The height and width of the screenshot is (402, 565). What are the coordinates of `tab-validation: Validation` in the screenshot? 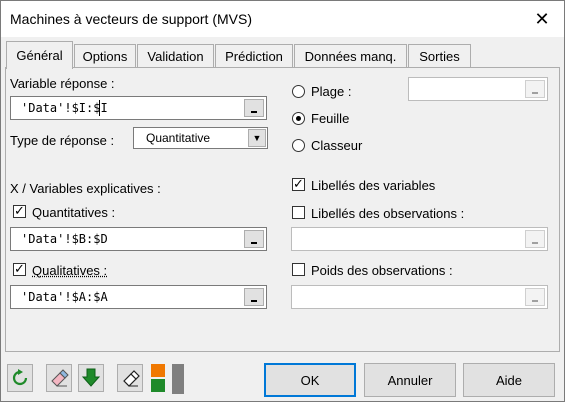 It's located at (175, 56).